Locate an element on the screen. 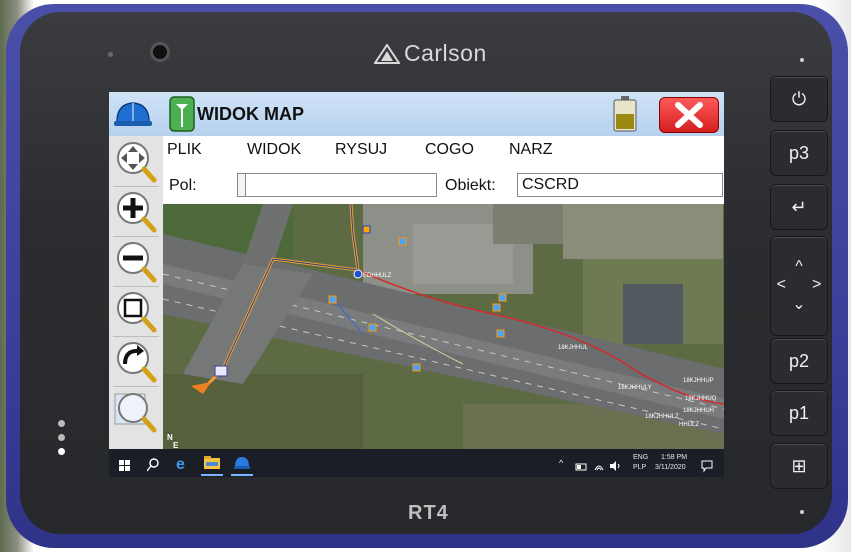 The width and height of the screenshot is (851, 552). enter-icon: ↵ is located at coordinates (799, 206).